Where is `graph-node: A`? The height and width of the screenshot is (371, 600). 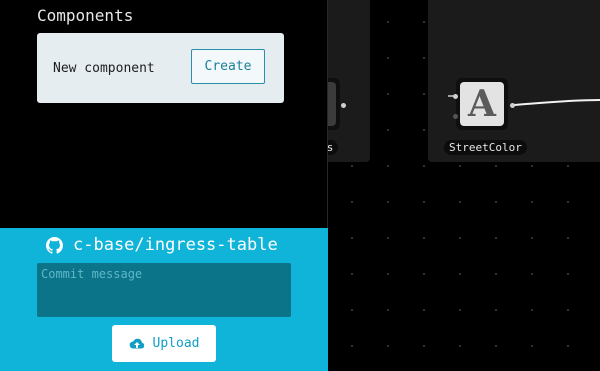 graph-node: A is located at coordinates (482, 104).